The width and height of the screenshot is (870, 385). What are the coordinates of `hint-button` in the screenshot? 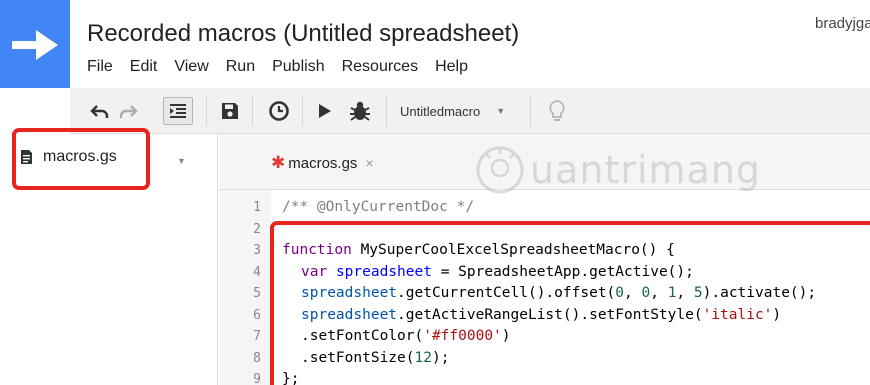 It's located at (557, 111).